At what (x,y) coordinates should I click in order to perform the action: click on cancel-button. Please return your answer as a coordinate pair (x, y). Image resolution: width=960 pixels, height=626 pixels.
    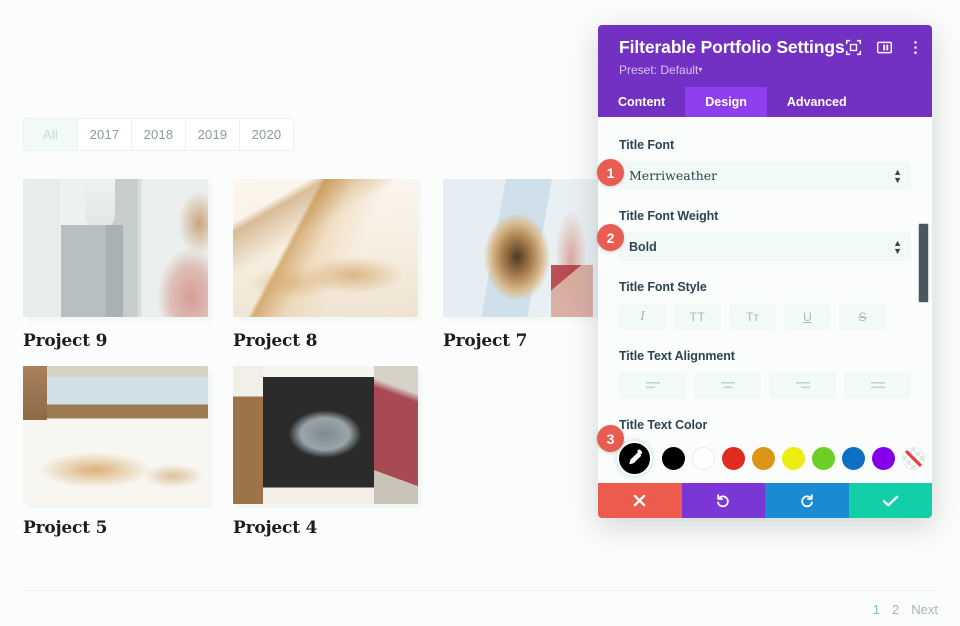
    Looking at the image, I should click on (640, 500).